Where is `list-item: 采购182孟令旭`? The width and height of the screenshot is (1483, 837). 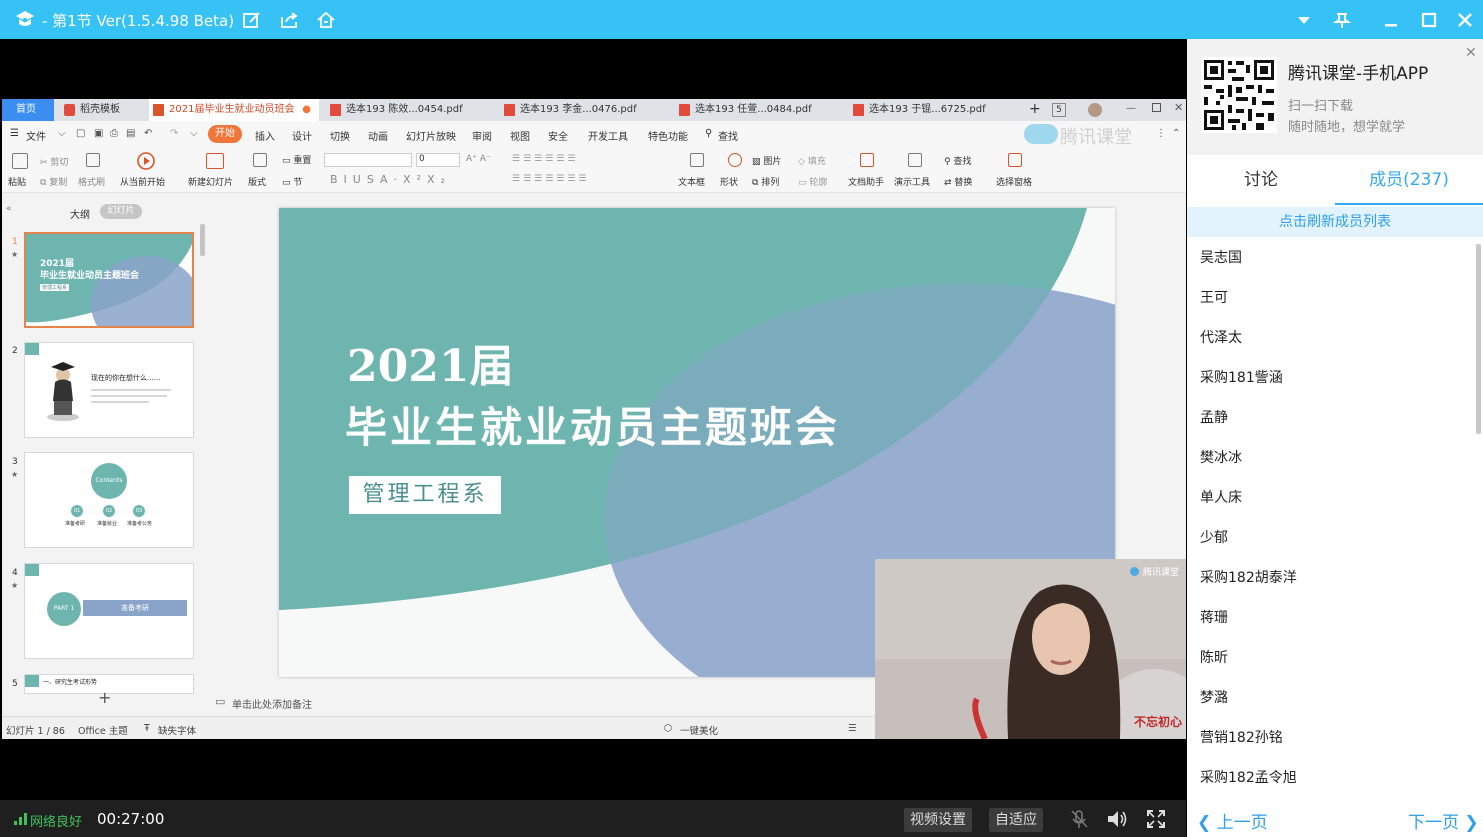 list-item: 采购182孟令旭 is located at coordinates (1248, 777).